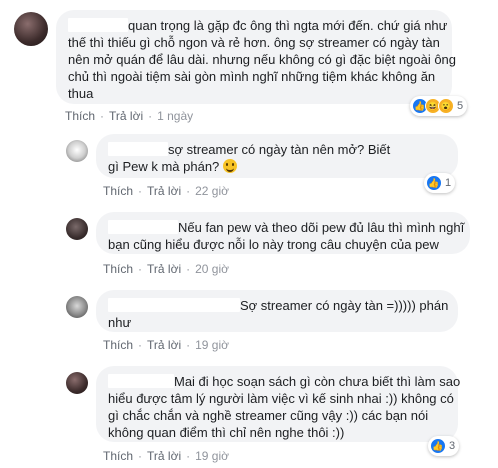 Image resolution: width=498 pixels, height=468 pixels. I want to click on comment-text-line: Sợ streamer có ngày tàn =))))) phán, so click(344, 305).